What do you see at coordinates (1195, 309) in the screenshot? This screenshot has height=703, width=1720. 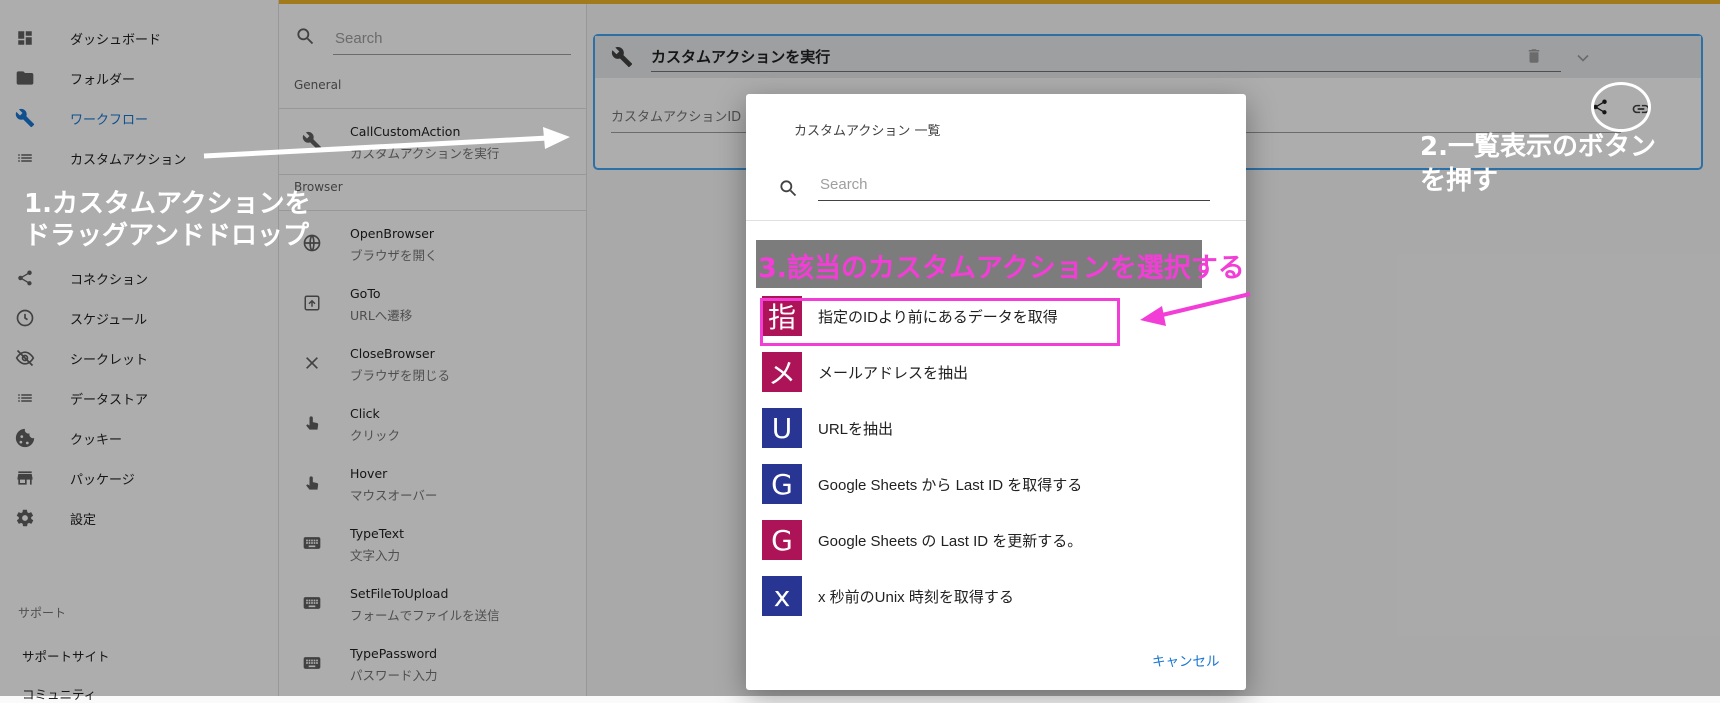 I see `pink-arrow` at bounding box center [1195, 309].